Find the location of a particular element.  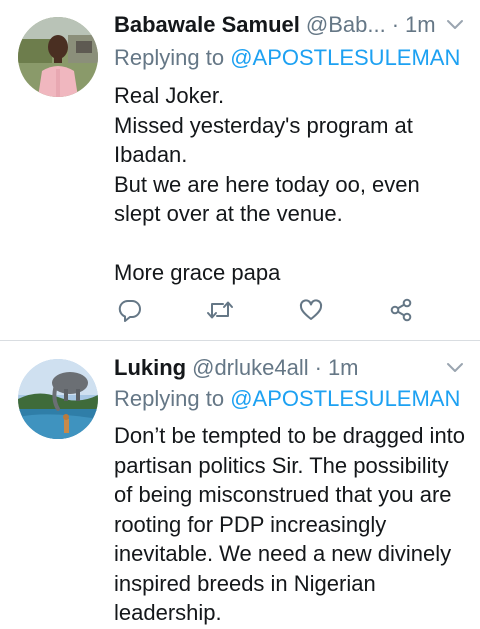

tweet-text-line: Missed yesterday's program at is located at coordinates (263, 125).